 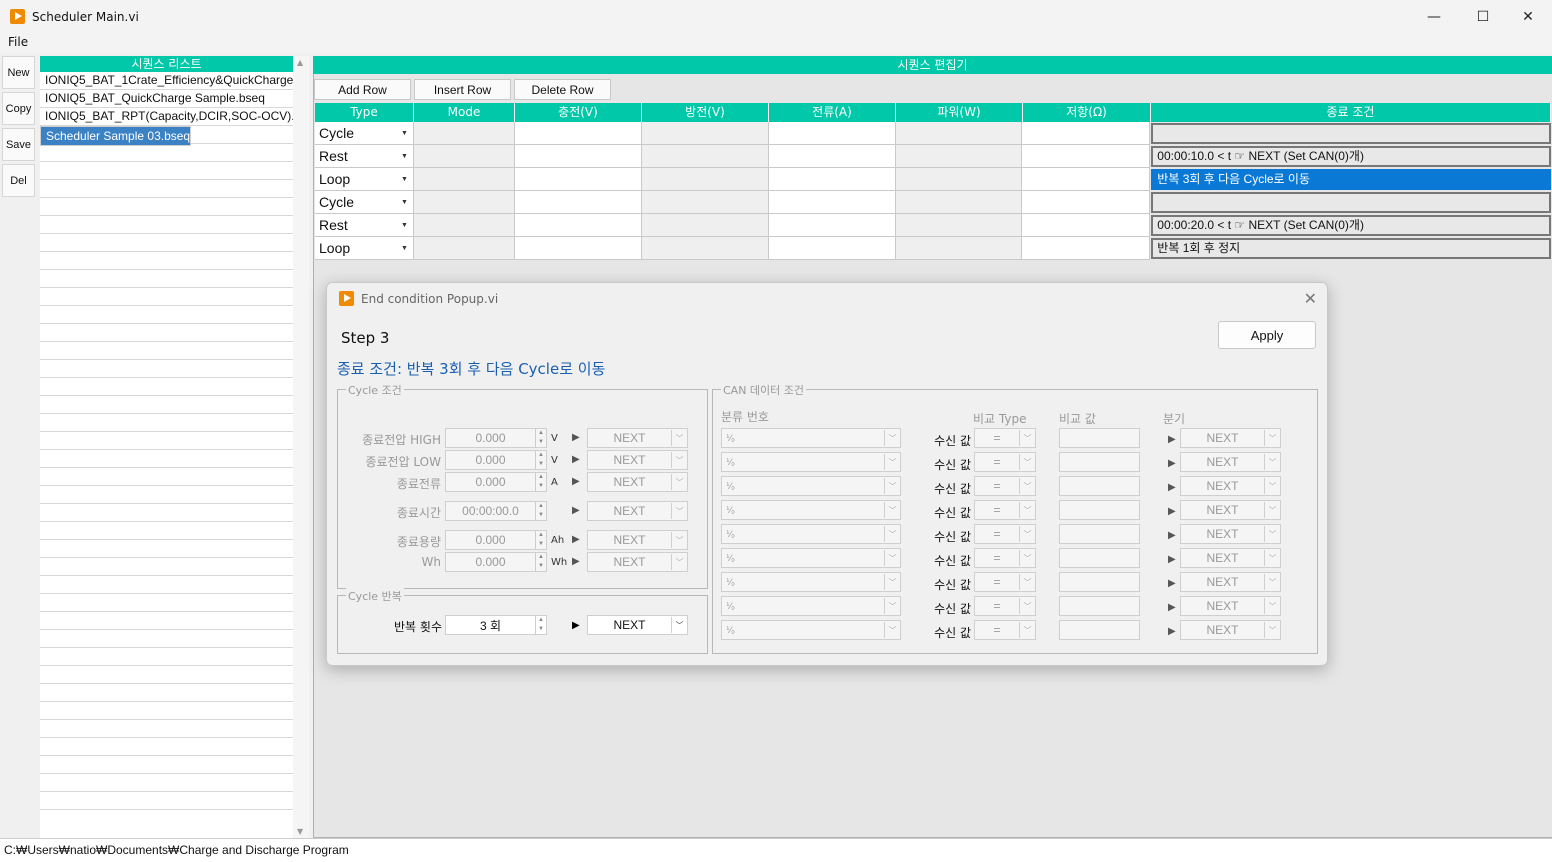 What do you see at coordinates (462, 89) in the screenshot?
I see `insert-row-button: Insert Row` at bounding box center [462, 89].